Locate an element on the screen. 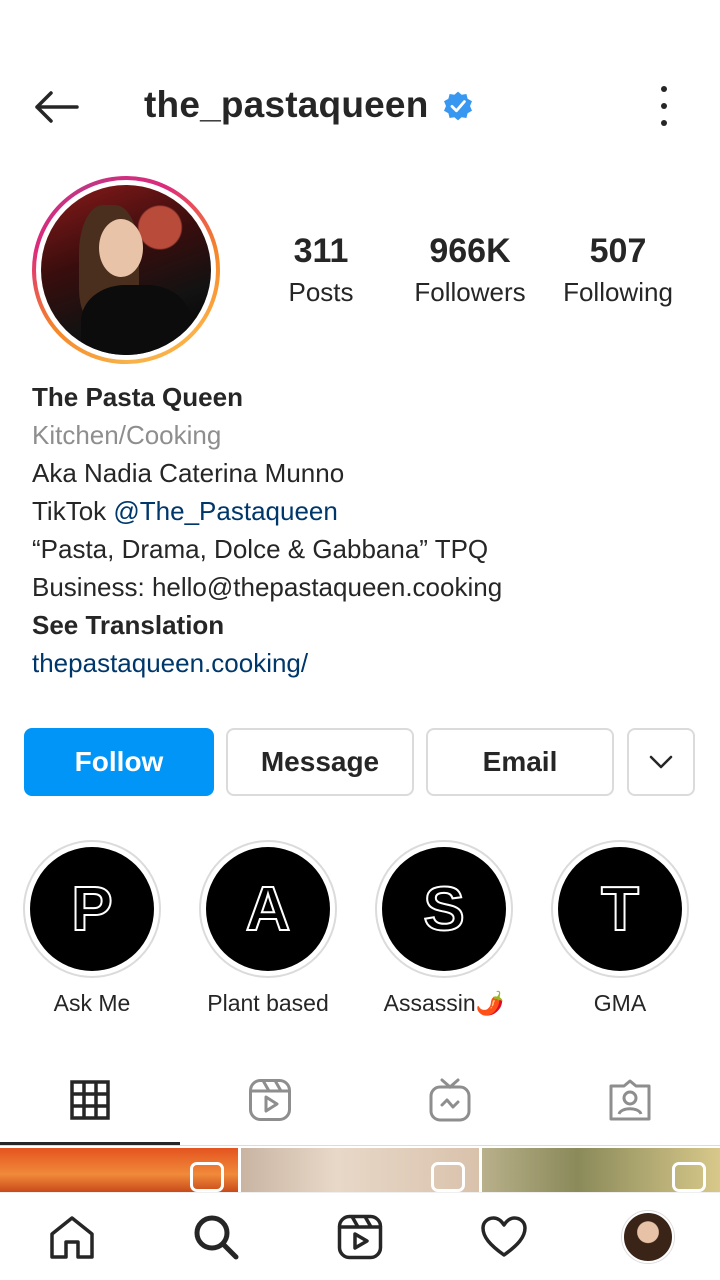  highlight-label: Assassin🌶️ is located at coordinates (444, 1003).